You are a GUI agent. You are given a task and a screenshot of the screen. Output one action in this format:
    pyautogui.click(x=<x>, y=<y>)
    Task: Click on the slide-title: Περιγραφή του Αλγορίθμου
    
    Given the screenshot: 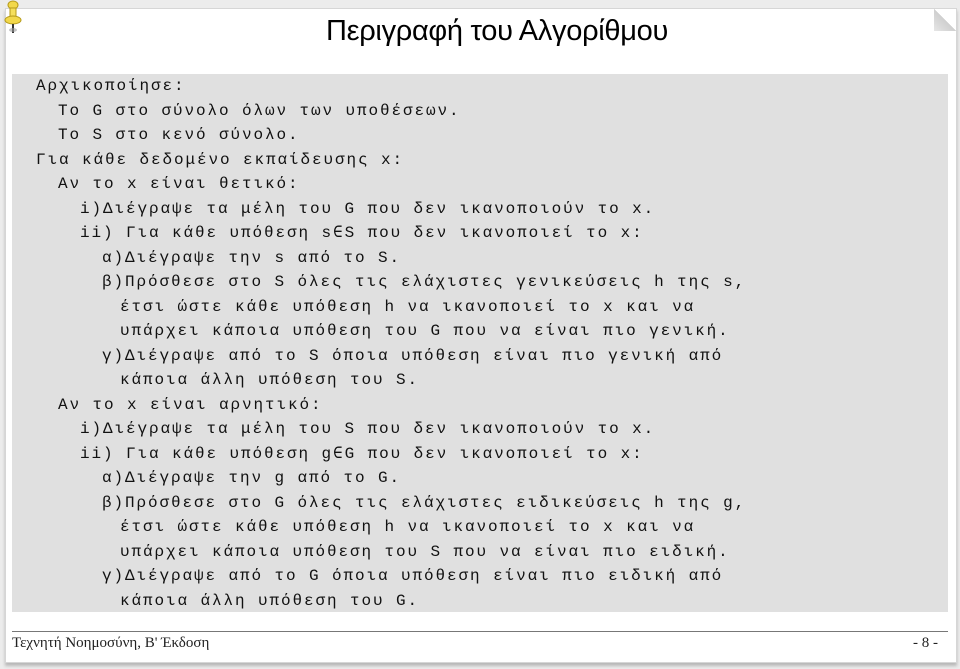 What is the action you would take?
    pyautogui.click(x=480, y=31)
    